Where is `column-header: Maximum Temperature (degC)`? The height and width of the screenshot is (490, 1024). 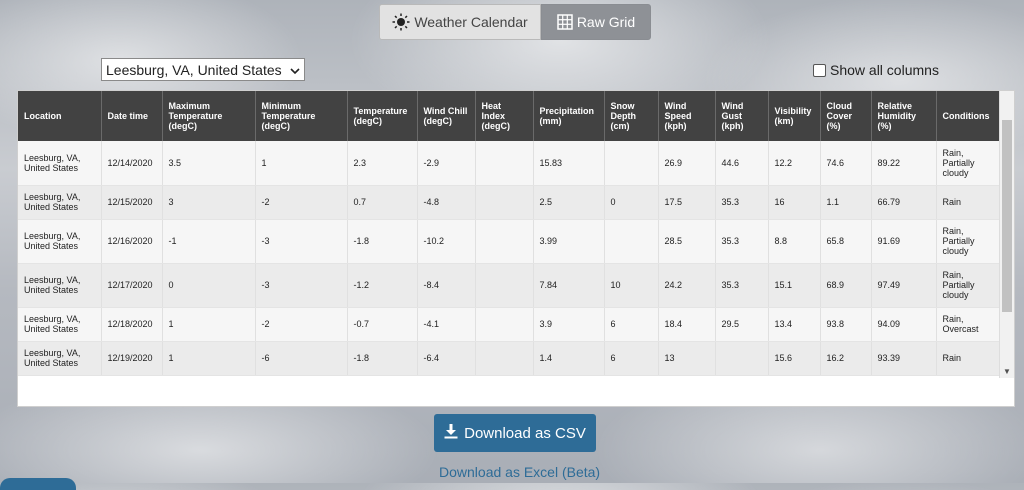 column-header: Maximum Temperature (degC) is located at coordinates (209, 116).